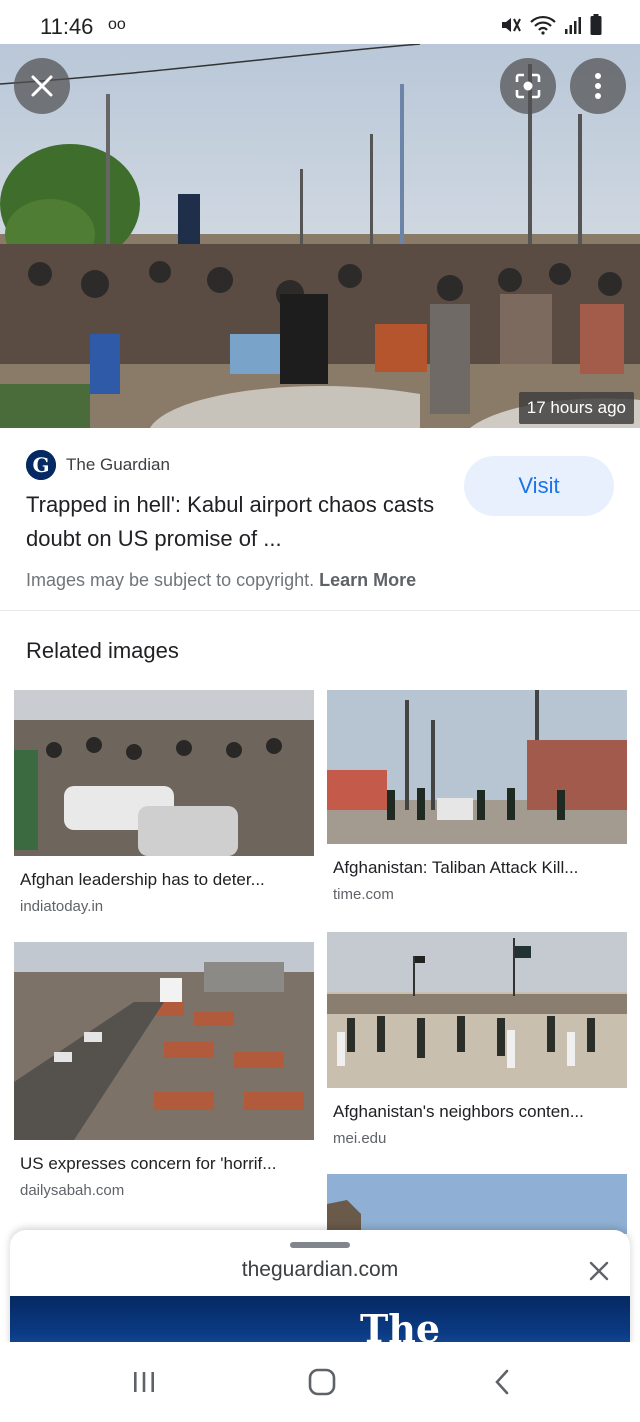 The image size is (640, 1422). What do you see at coordinates (117, 24) in the screenshot?
I see `voicemail-icon: oo` at bounding box center [117, 24].